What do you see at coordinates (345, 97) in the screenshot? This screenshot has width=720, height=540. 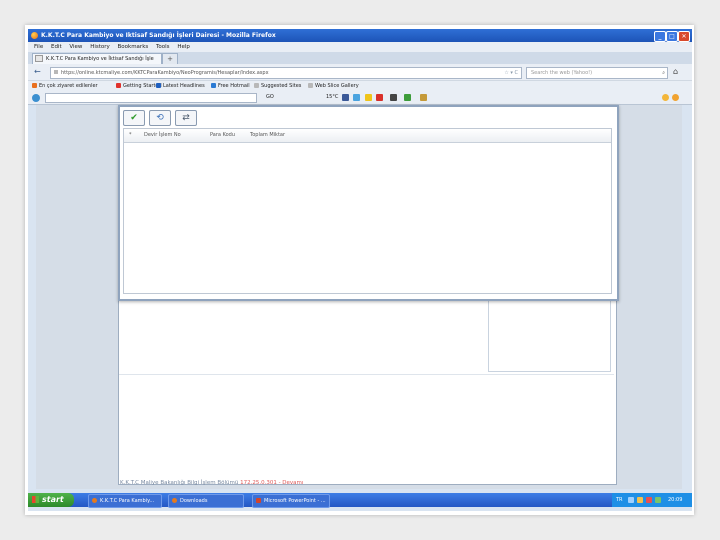 I see `facebook-icon` at bounding box center [345, 97].